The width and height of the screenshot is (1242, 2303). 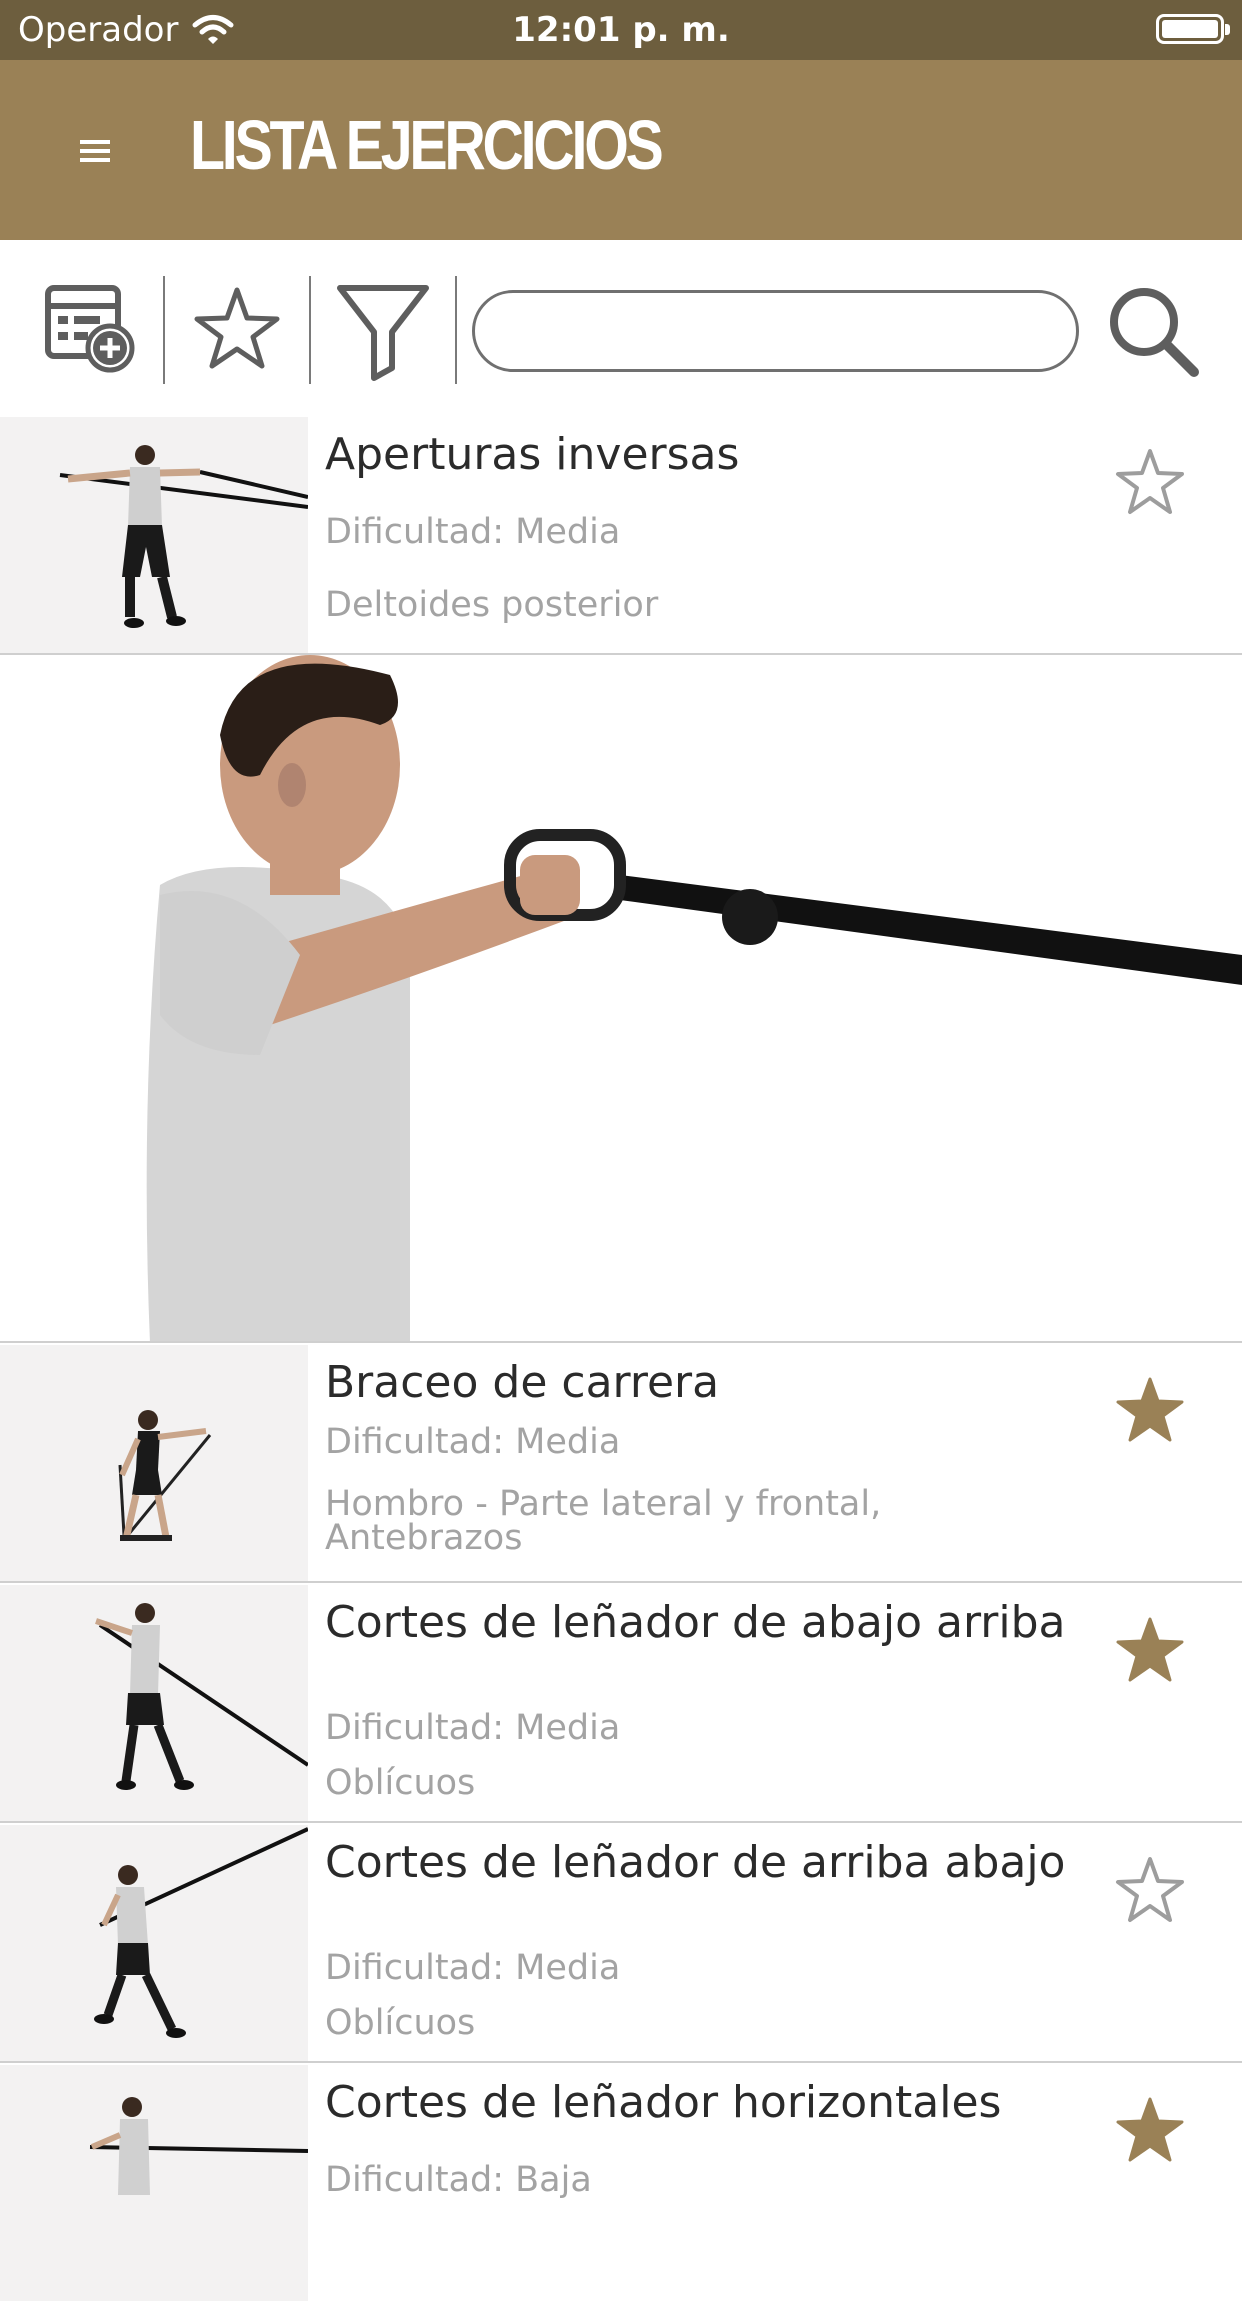 What do you see at coordinates (522, 1382) in the screenshot?
I see `exercise-title: Braceo de carrera` at bounding box center [522, 1382].